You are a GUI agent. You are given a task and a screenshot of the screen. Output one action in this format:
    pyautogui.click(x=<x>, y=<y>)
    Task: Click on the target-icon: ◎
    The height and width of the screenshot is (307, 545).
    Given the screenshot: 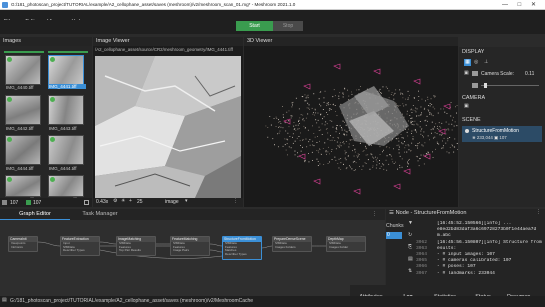 What is the action you would take?
    pyautogui.click(x=476, y=62)
    